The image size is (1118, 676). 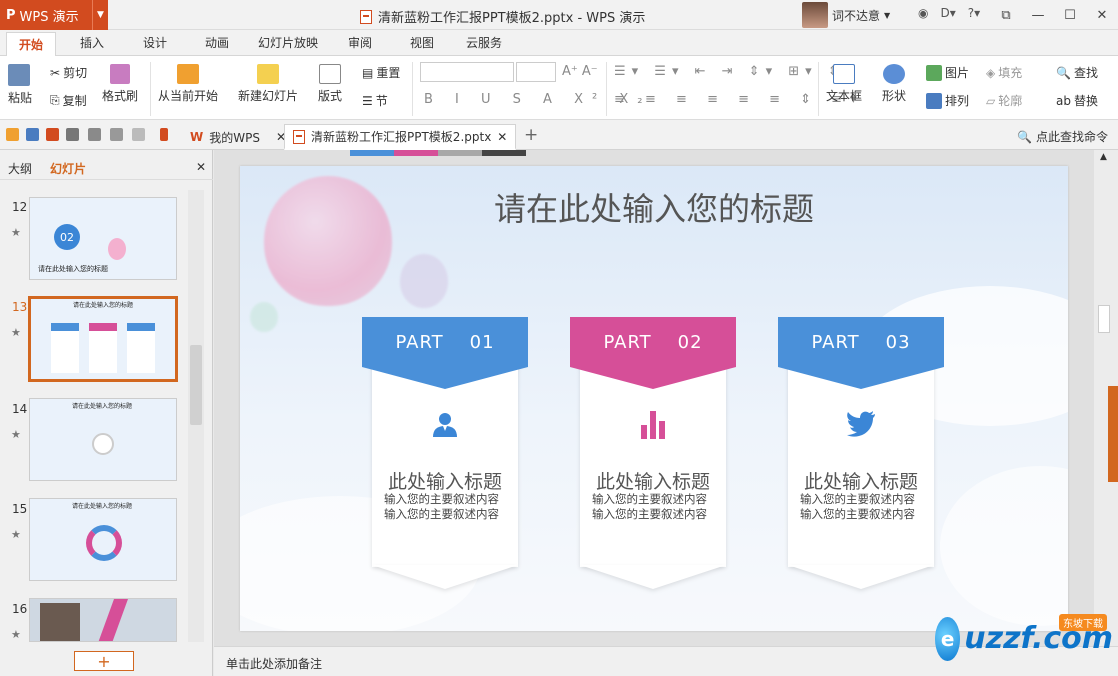 I want to click on photo-thumbnail, so click(x=60, y=622).